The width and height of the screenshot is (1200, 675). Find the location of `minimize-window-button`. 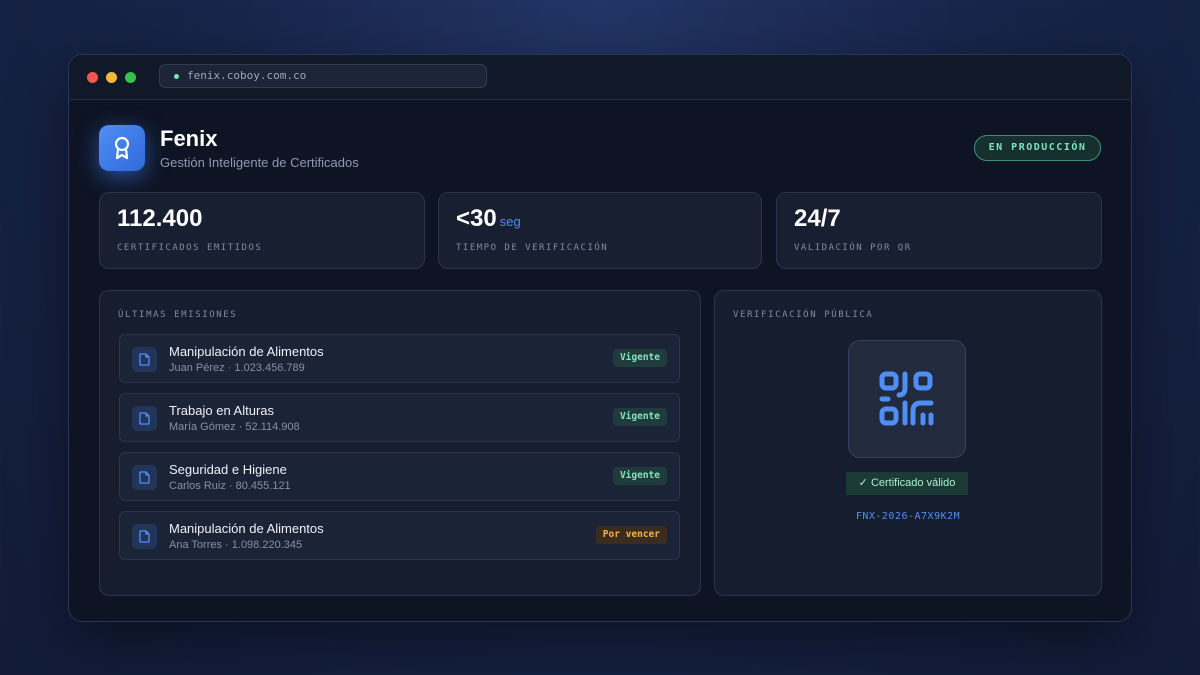

minimize-window-button is located at coordinates (111, 77).